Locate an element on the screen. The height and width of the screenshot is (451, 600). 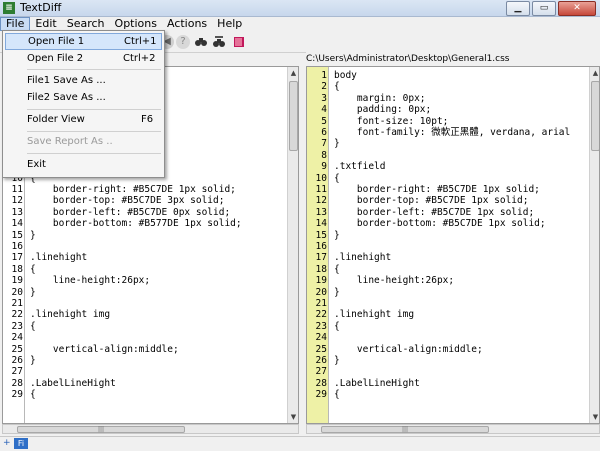
right-horizontal-scrollbar: ||| is located at coordinates (453, 429).